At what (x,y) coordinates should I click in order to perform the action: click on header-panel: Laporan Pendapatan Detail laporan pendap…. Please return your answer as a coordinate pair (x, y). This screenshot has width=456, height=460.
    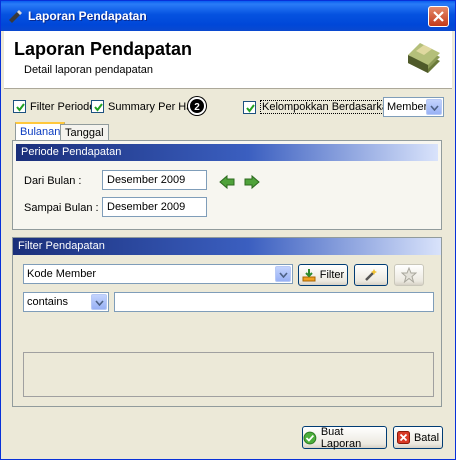
    Looking at the image, I should click on (228, 60).